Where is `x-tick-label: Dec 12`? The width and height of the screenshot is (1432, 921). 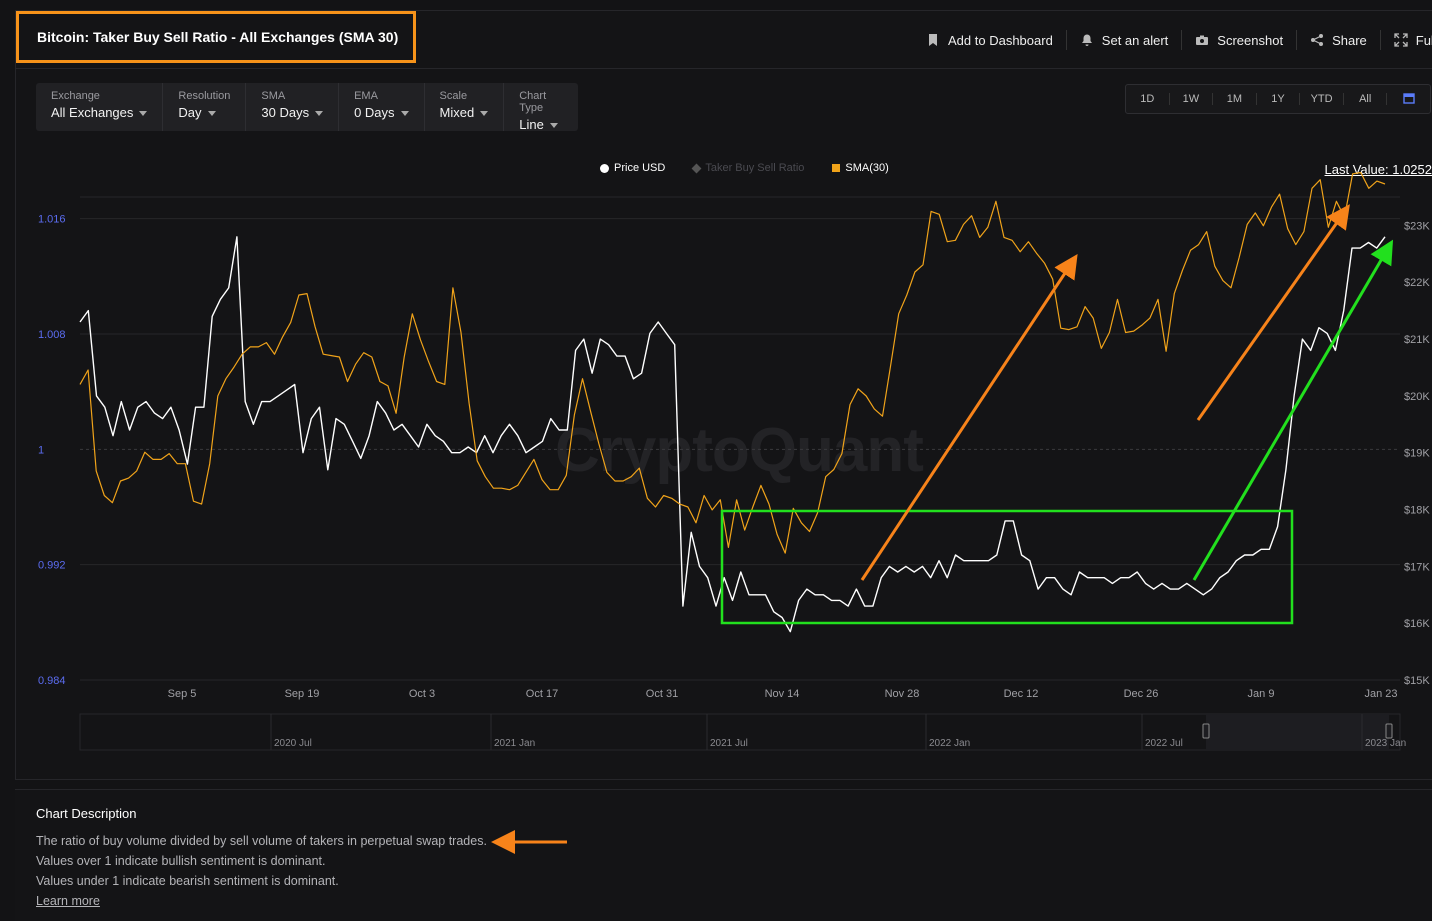
x-tick-label: Dec 12 is located at coordinates (1021, 694).